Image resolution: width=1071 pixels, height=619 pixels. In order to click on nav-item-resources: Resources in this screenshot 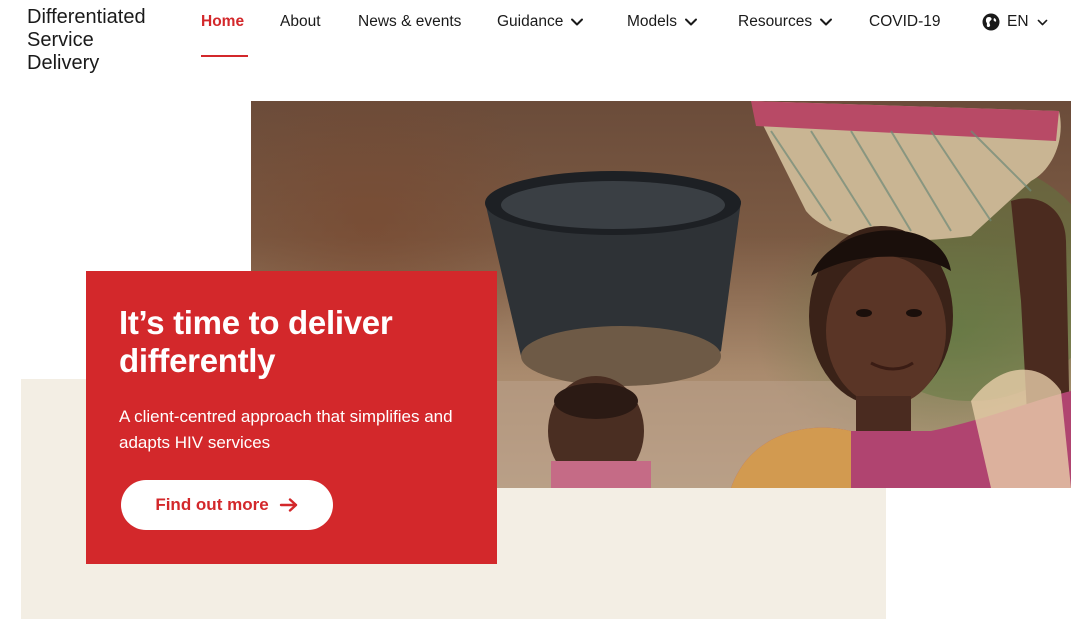, I will do `click(786, 22)`.